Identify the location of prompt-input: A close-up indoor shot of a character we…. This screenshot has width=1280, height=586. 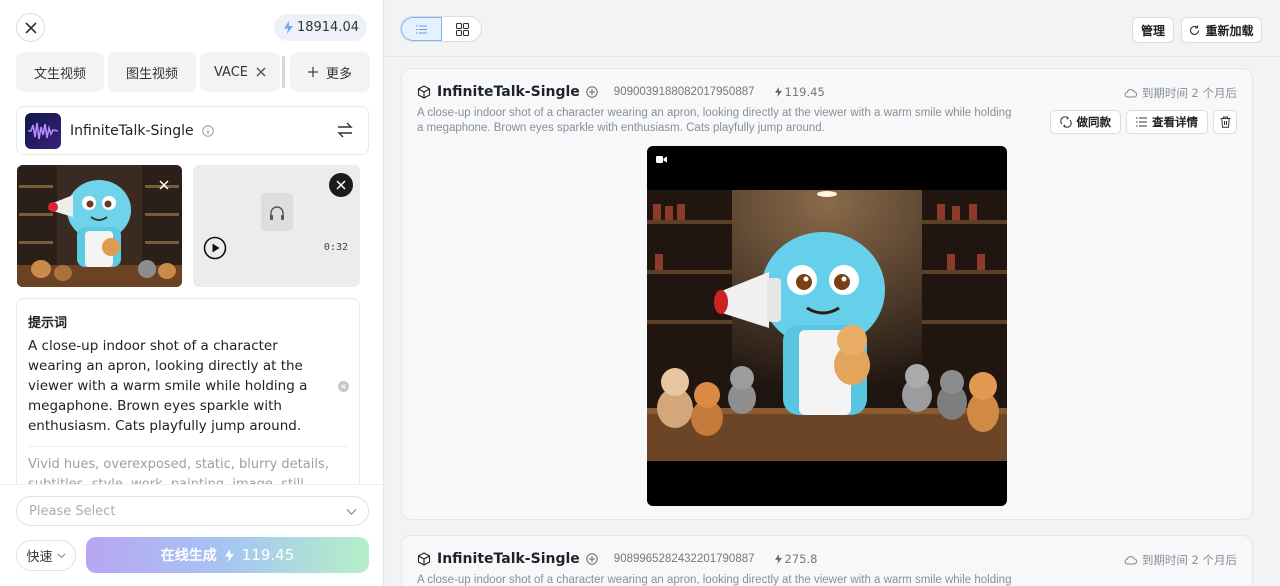
(179, 386).